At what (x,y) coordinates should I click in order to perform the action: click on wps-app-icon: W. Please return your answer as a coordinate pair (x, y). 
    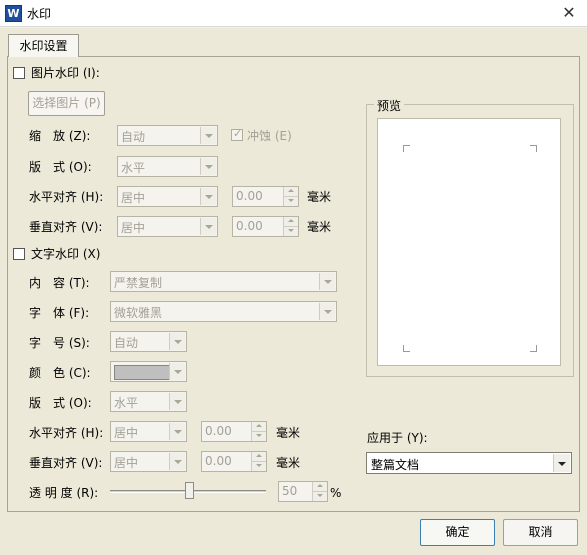
    Looking at the image, I should click on (13, 13).